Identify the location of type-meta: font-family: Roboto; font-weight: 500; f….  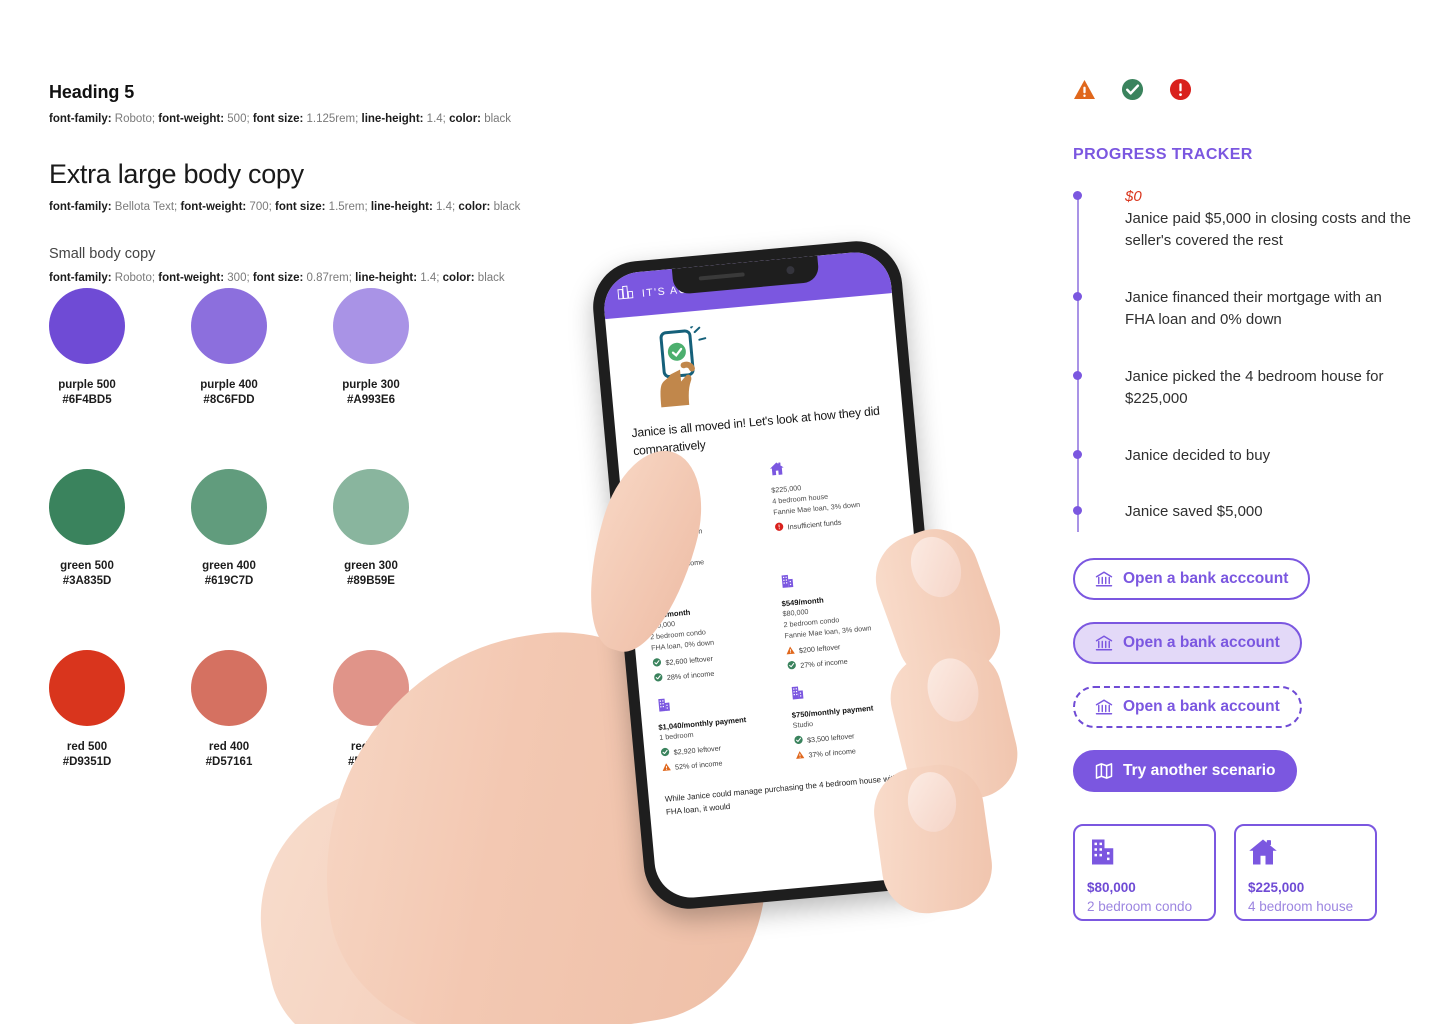
(329, 119).